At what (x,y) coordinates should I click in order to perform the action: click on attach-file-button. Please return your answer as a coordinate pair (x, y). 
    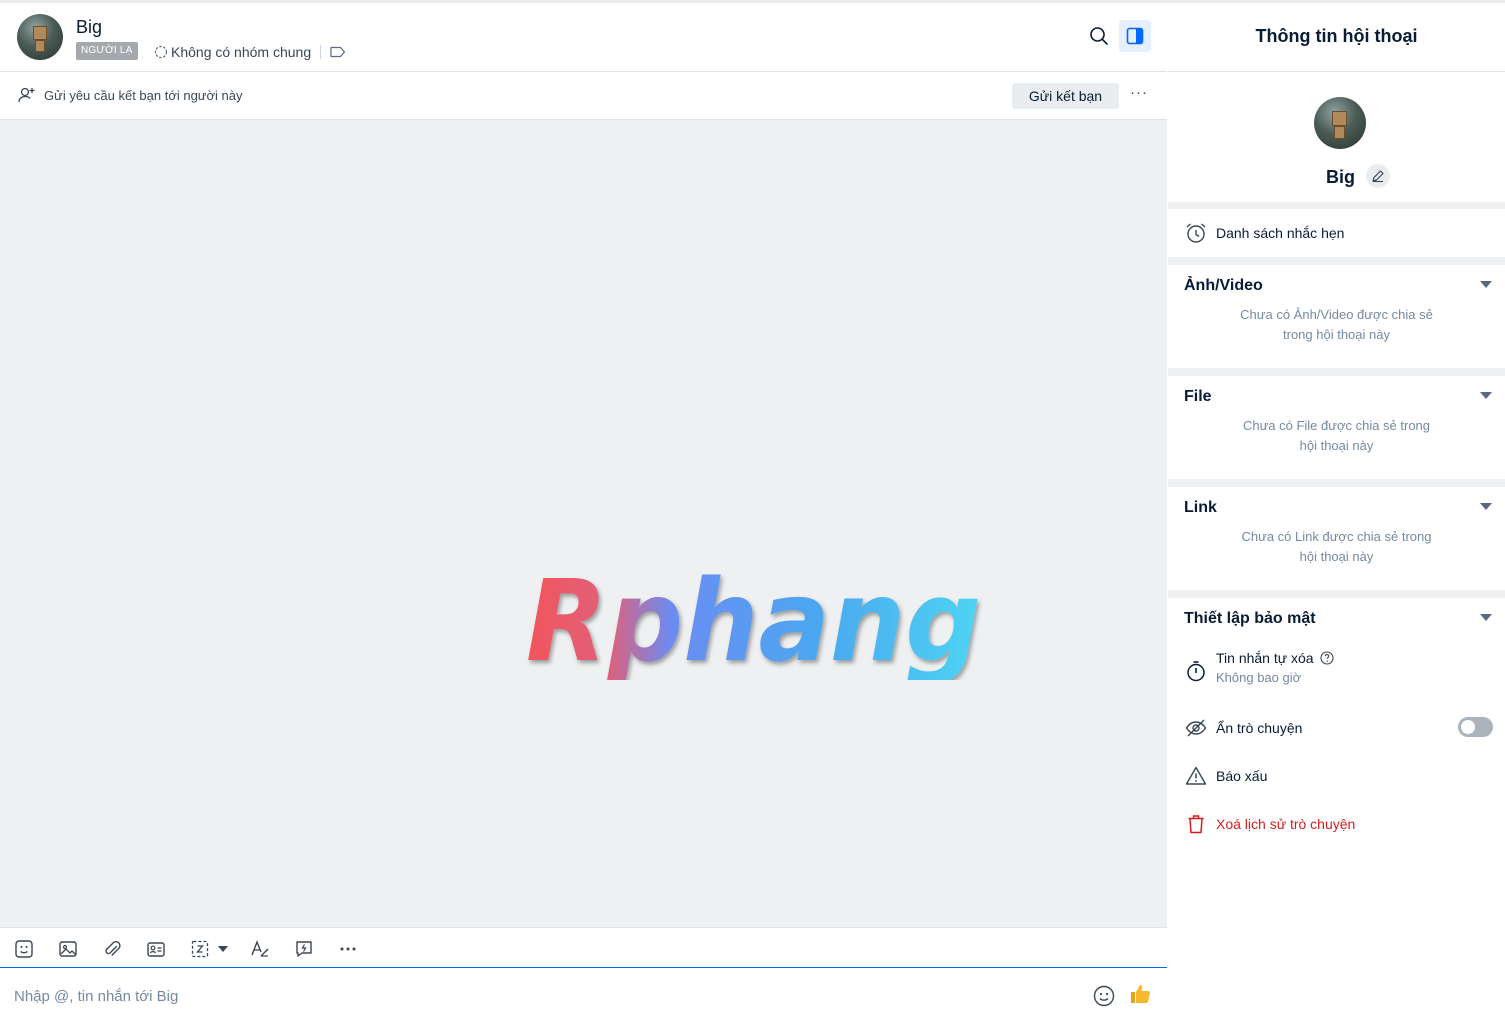
    Looking at the image, I should click on (112, 949).